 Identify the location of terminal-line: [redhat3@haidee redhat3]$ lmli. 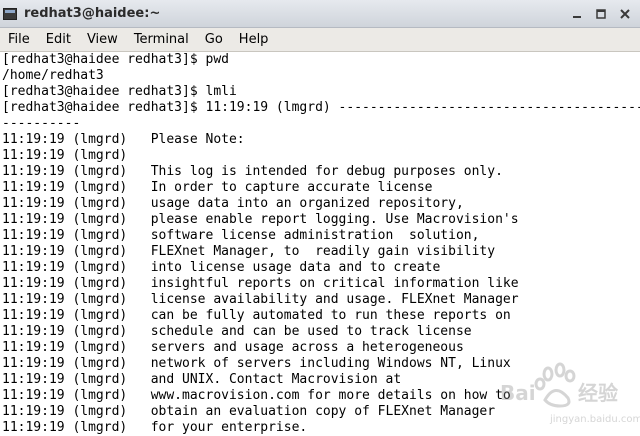
(119, 91).